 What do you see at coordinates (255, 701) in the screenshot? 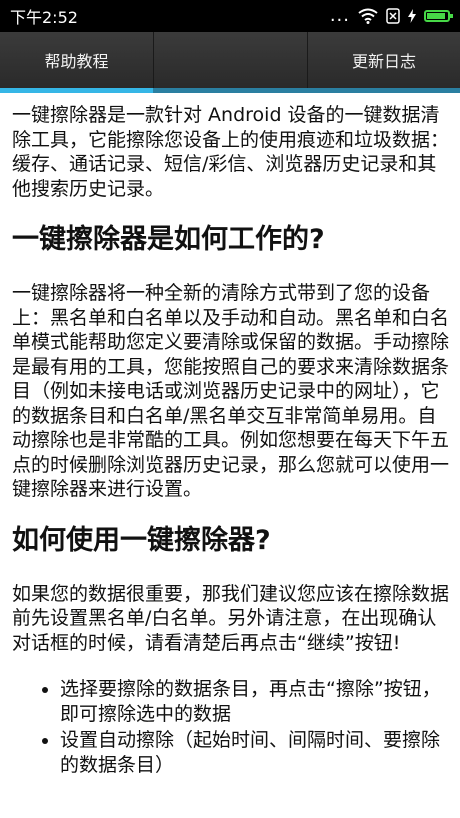
I see `list-item: 选择要擦除的数据条目，再点击“擦除”按钮，即可擦除选中的数据` at bounding box center [255, 701].